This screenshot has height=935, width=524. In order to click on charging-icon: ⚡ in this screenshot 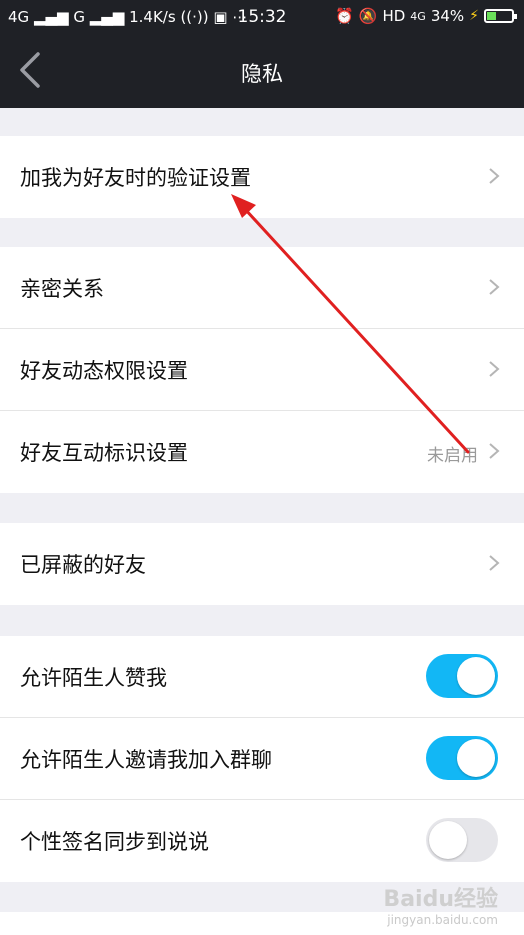, I will do `click(474, 16)`.